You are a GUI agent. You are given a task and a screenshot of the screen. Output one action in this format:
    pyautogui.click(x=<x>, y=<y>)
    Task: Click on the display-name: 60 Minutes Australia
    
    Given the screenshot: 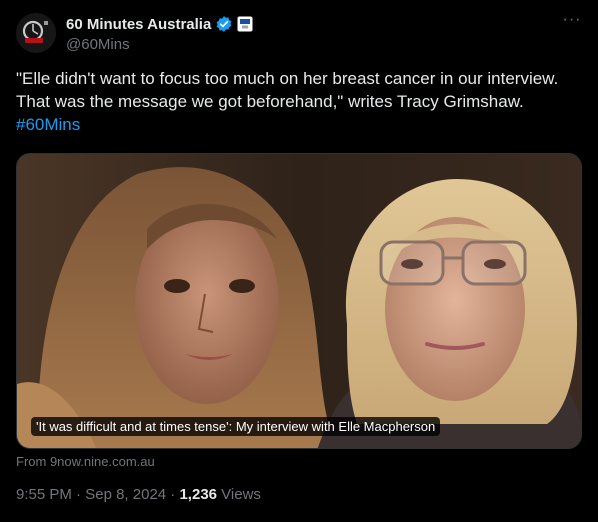 What is the action you would take?
    pyautogui.click(x=138, y=24)
    